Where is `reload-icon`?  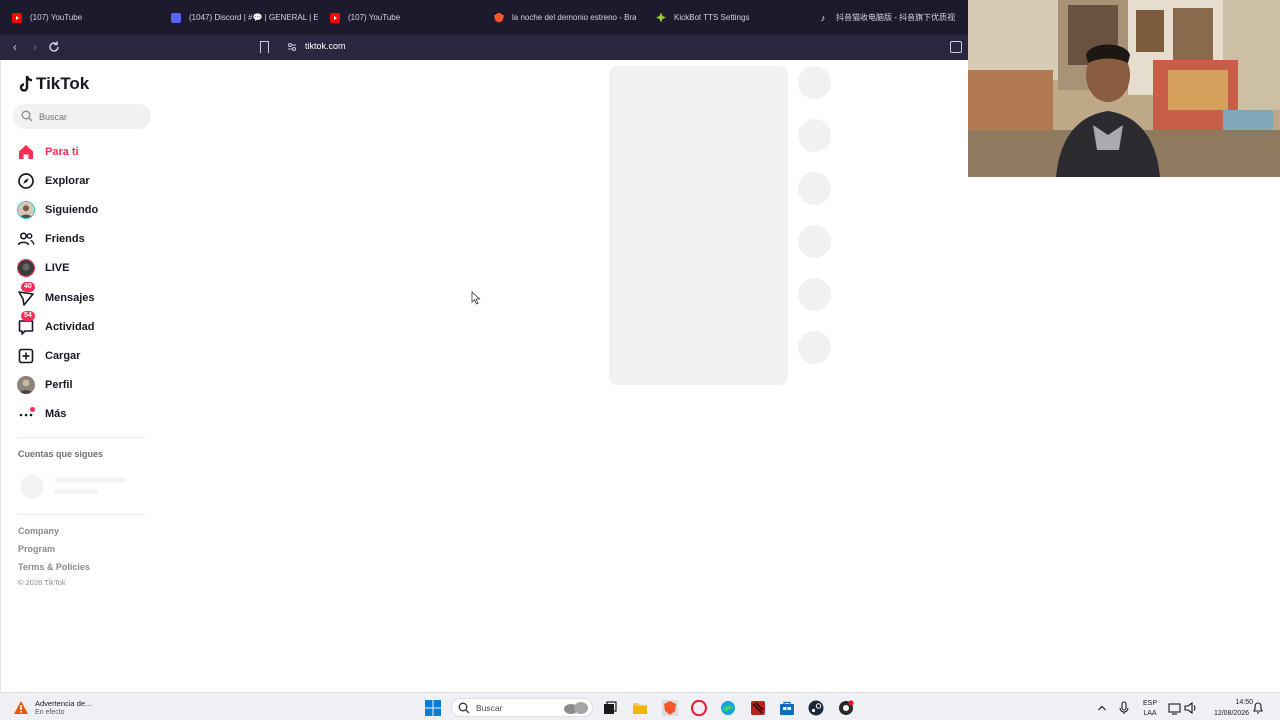 reload-icon is located at coordinates (54, 47).